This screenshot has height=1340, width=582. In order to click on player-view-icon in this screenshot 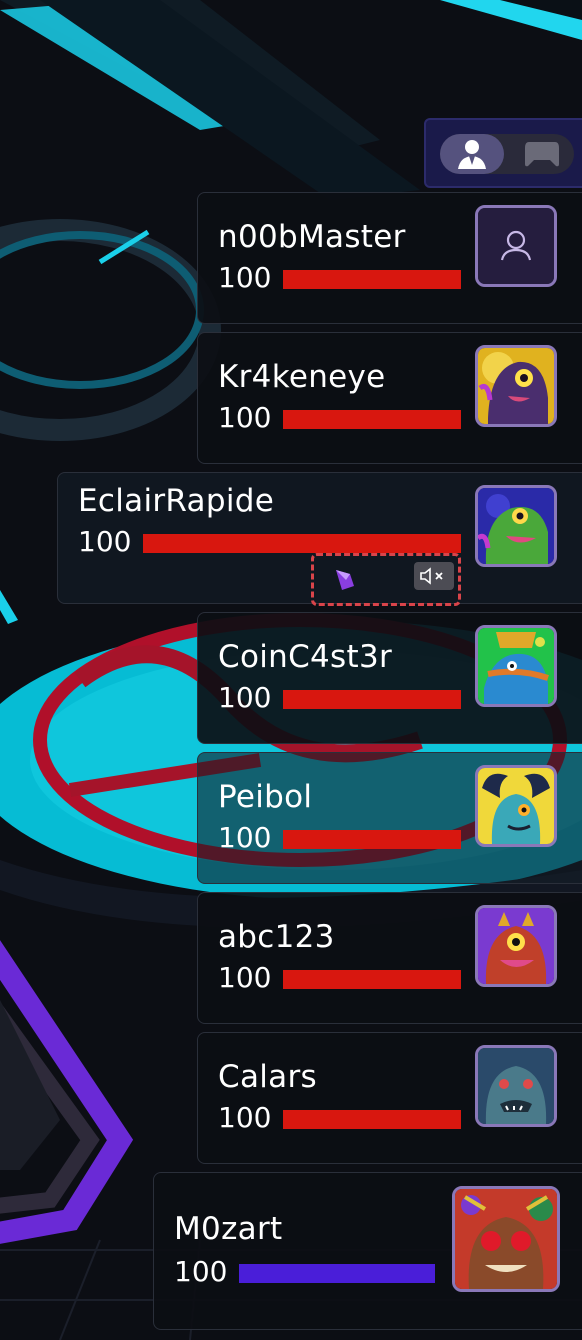, I will do `click(472, 154)`.